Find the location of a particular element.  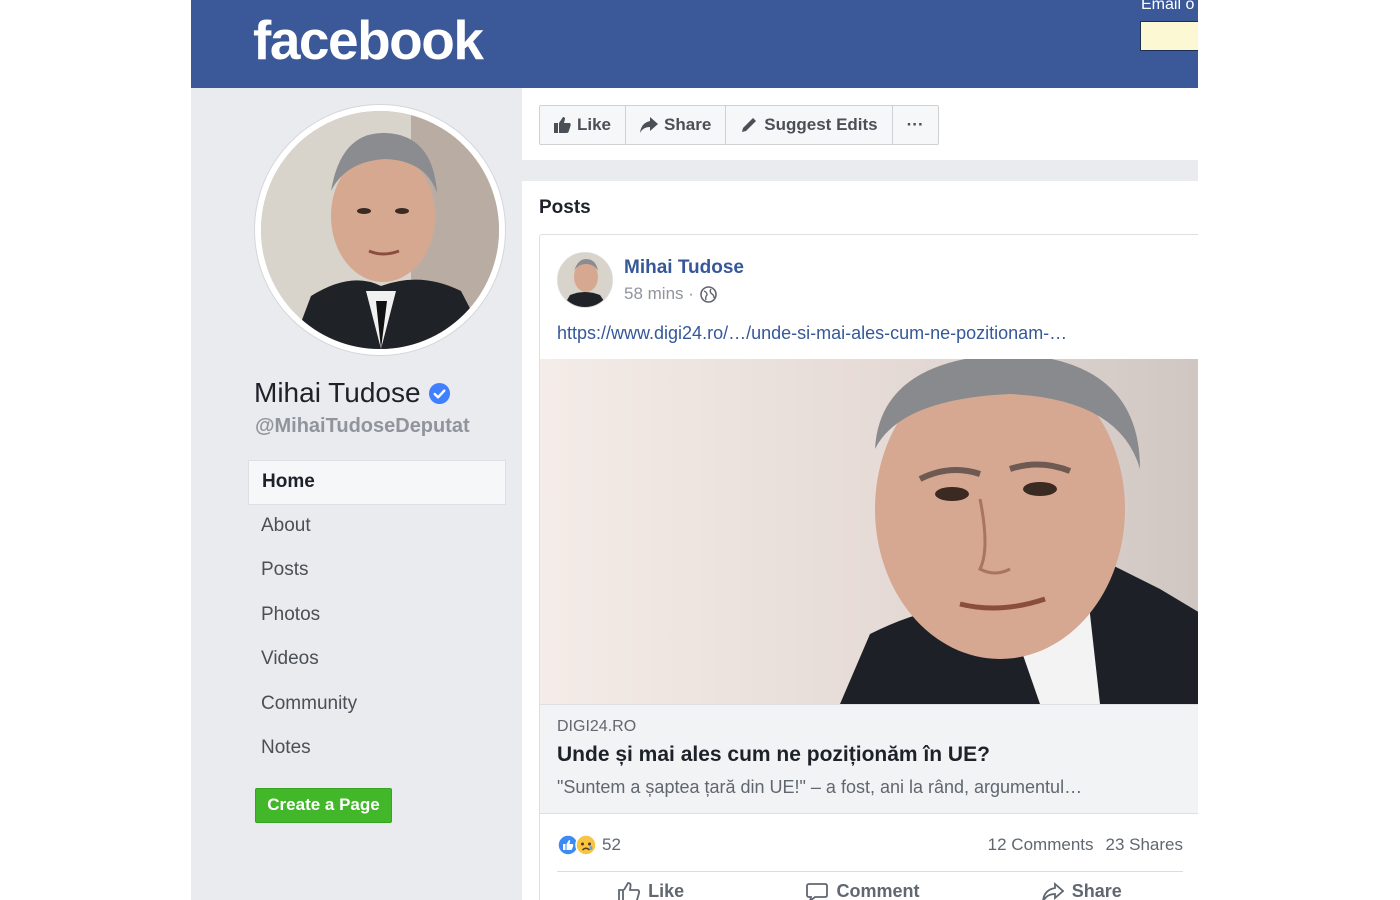

post-comment-button: Comment is located at coordinates (862, 890).